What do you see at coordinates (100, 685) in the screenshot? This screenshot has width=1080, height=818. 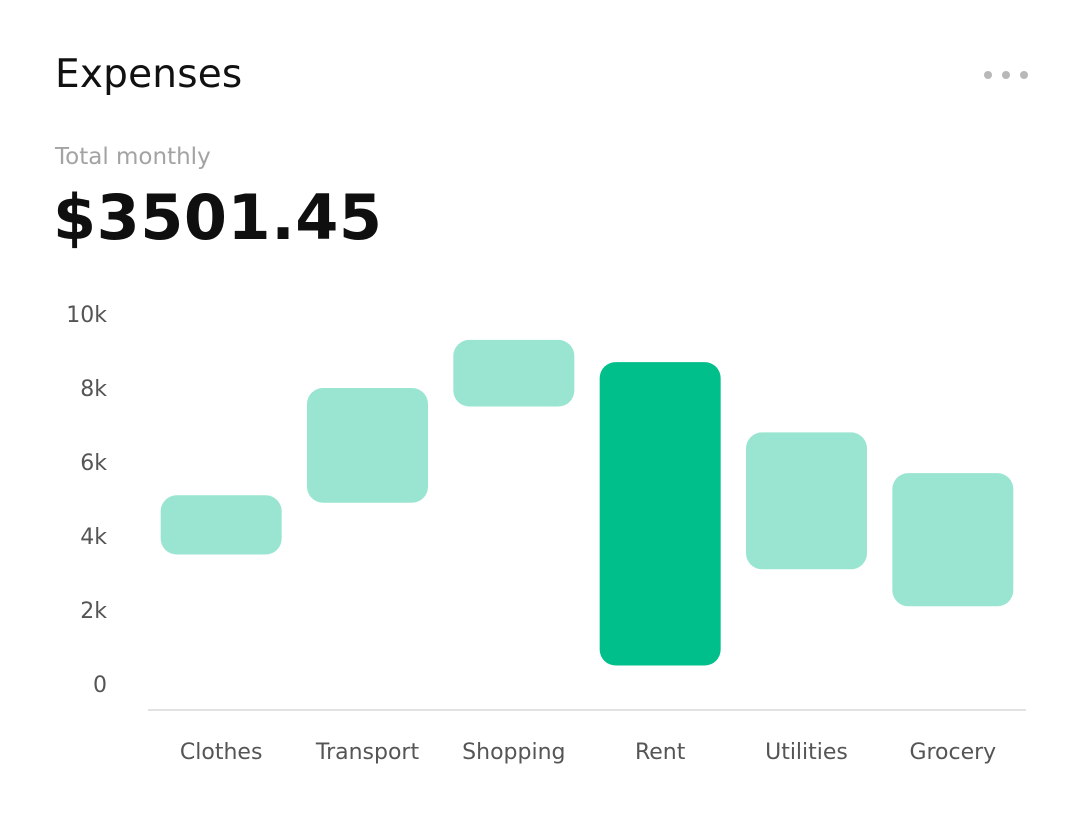 I see `y-tick-label: 0` at bounding box center [100, 685].